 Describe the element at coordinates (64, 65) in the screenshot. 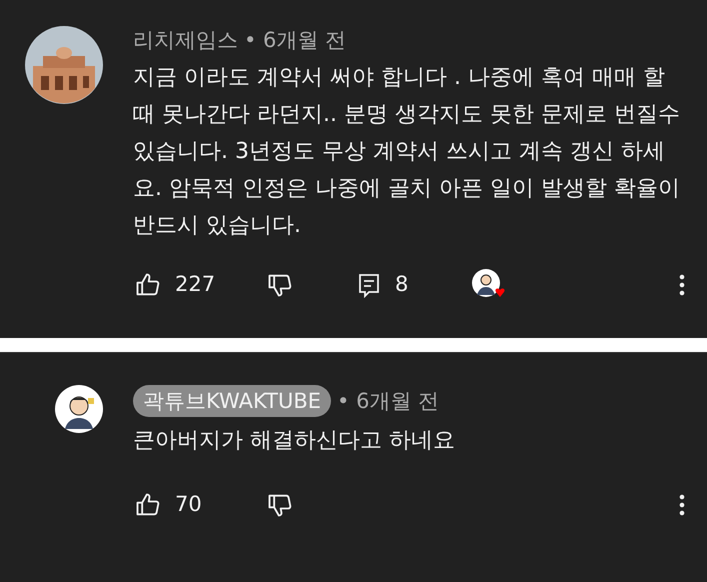

I see `avatar-building-icon` at that location.